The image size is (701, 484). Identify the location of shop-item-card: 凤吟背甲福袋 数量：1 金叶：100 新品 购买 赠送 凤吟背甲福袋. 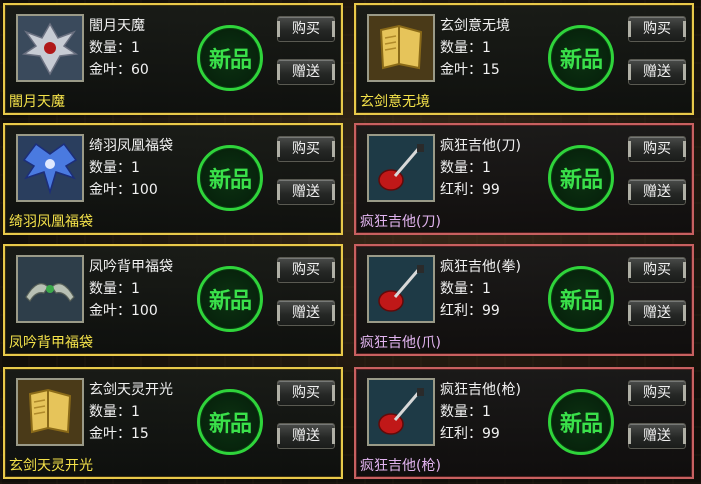
(173, 300).